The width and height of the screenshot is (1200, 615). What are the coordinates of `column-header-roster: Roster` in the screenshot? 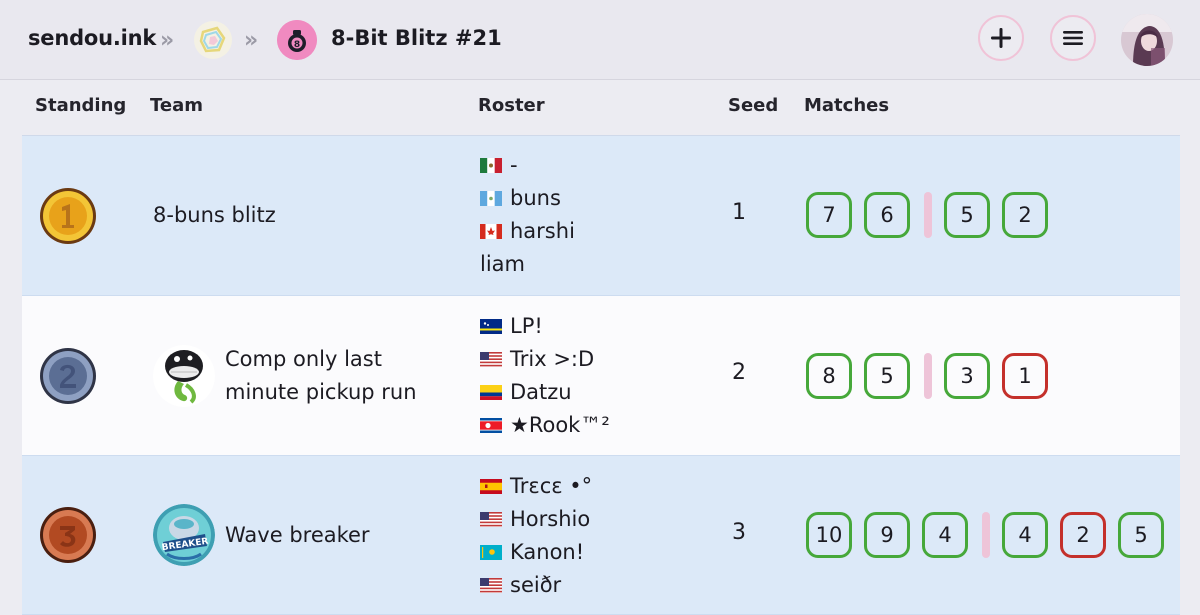 It's located at (511, 105).